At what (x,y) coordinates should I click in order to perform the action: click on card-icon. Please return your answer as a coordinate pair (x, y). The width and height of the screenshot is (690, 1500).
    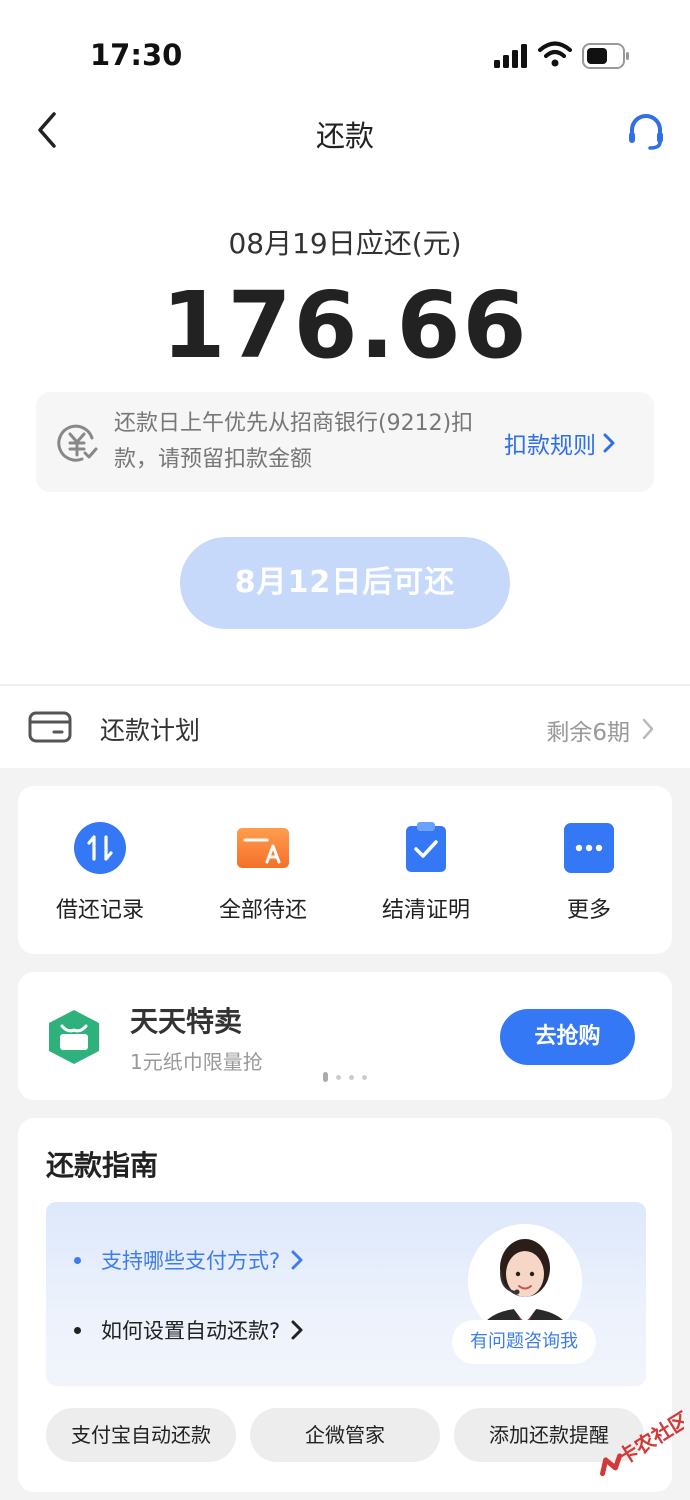
    Looking at the image, I should click on (50, 727).